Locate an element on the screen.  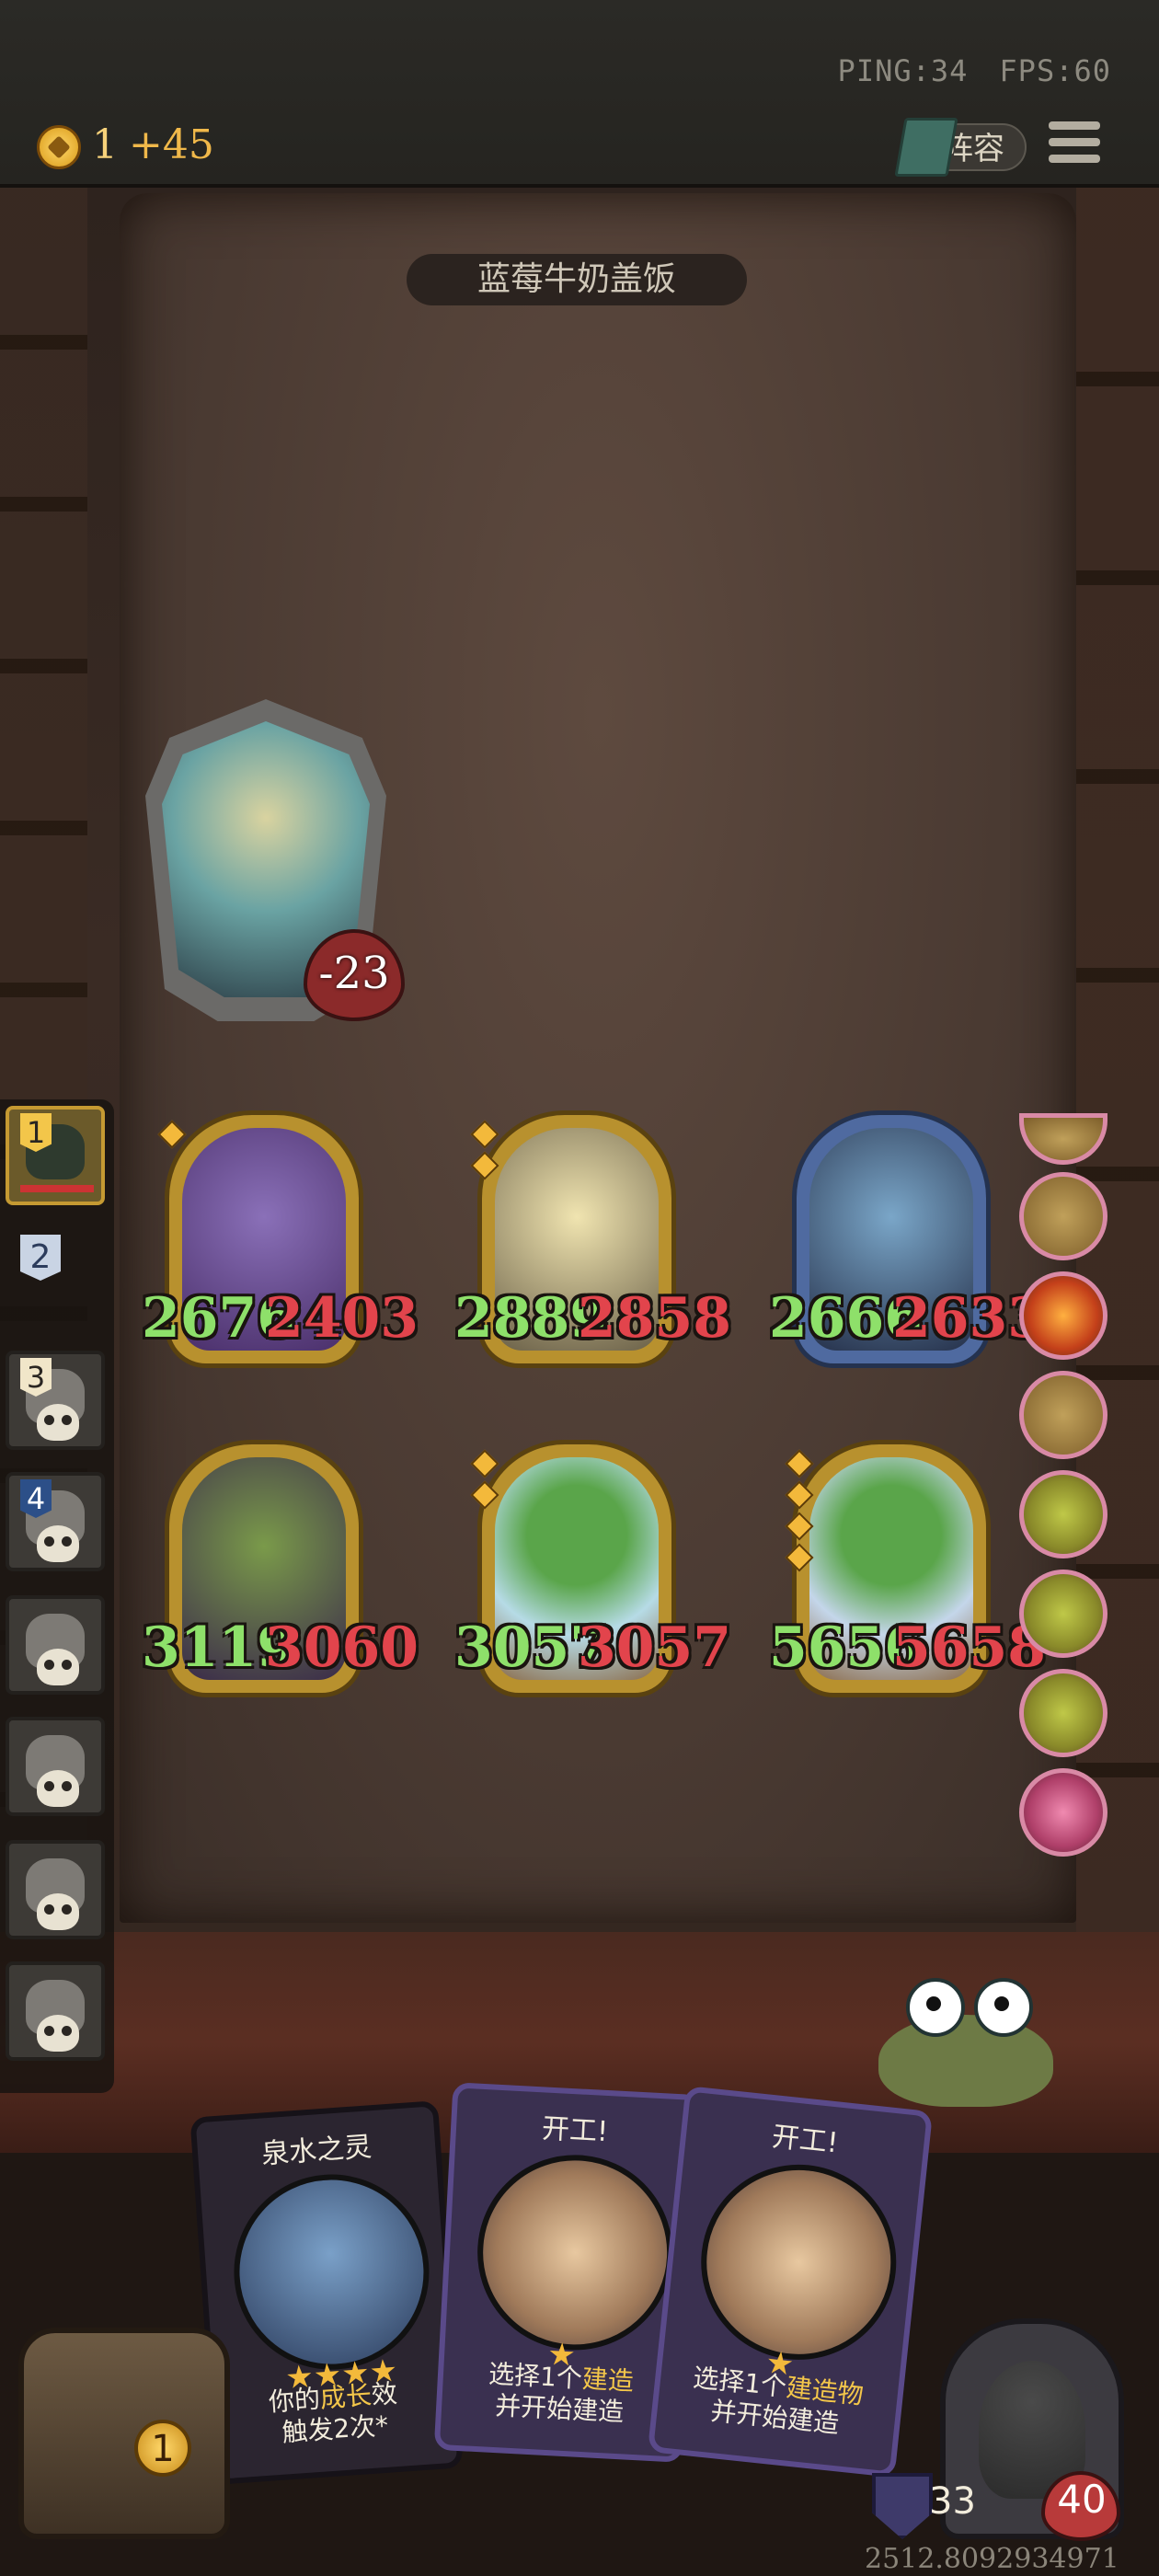
gold-coin-icon is located at coordinates (59, 147).